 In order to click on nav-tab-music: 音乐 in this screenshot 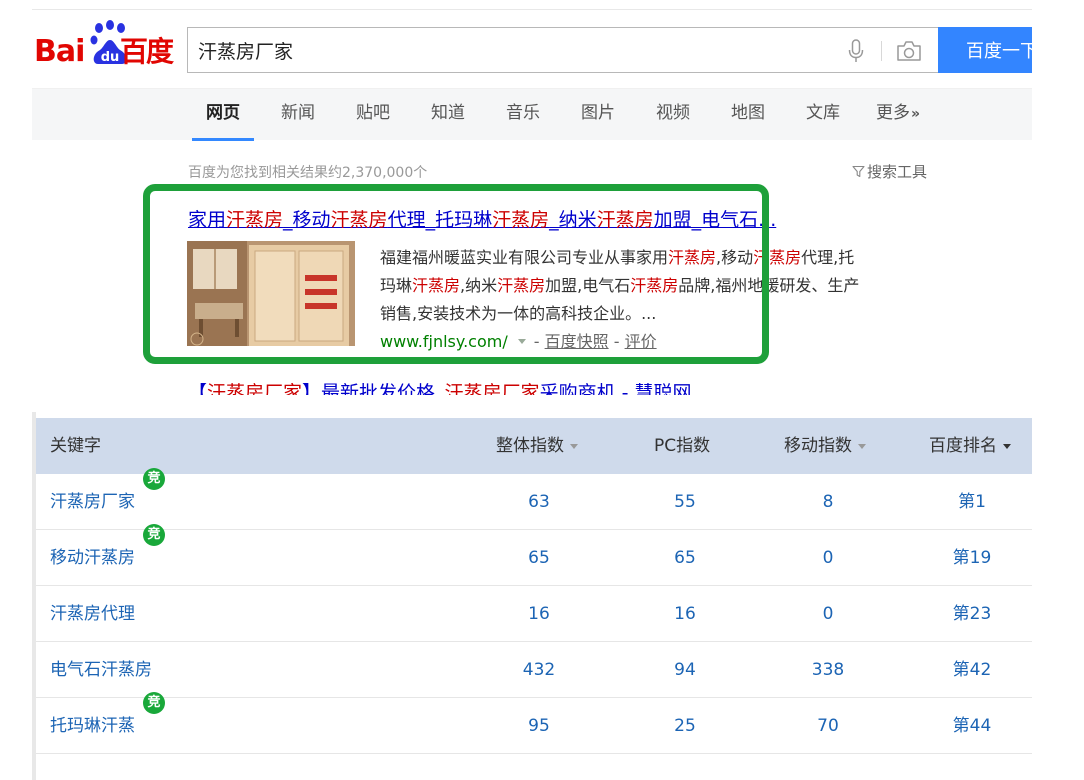, I will do `click(523, 115)`.